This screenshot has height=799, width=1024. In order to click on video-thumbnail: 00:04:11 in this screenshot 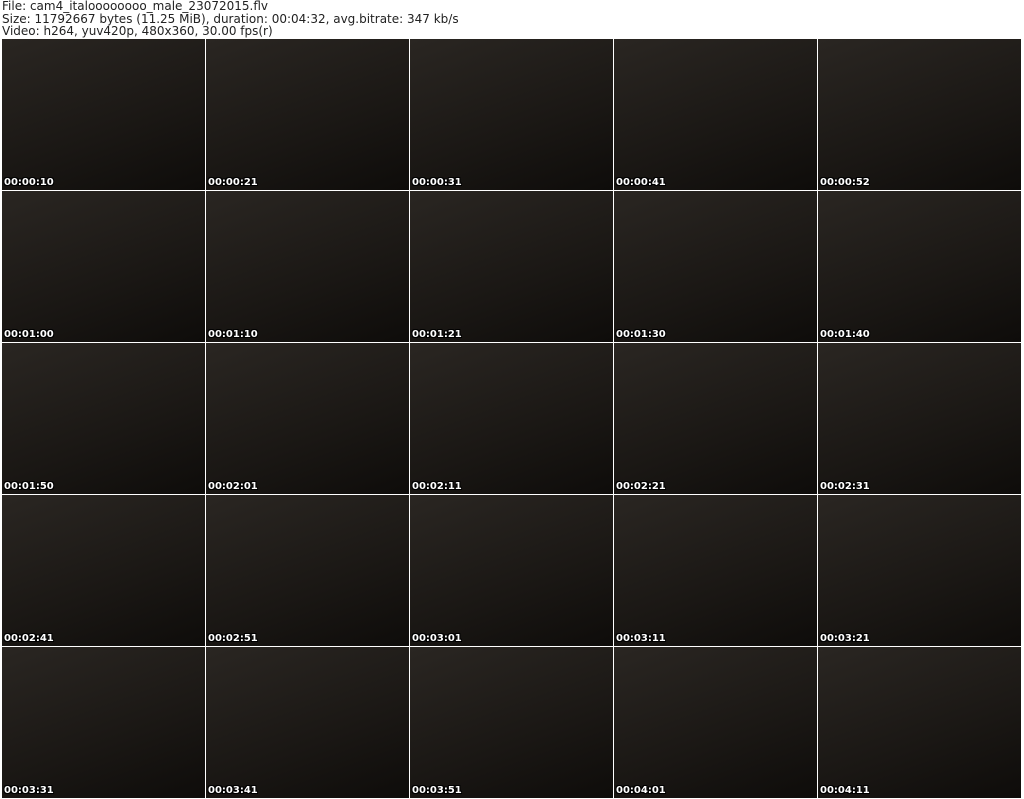, I will do `click(919, 722)`.